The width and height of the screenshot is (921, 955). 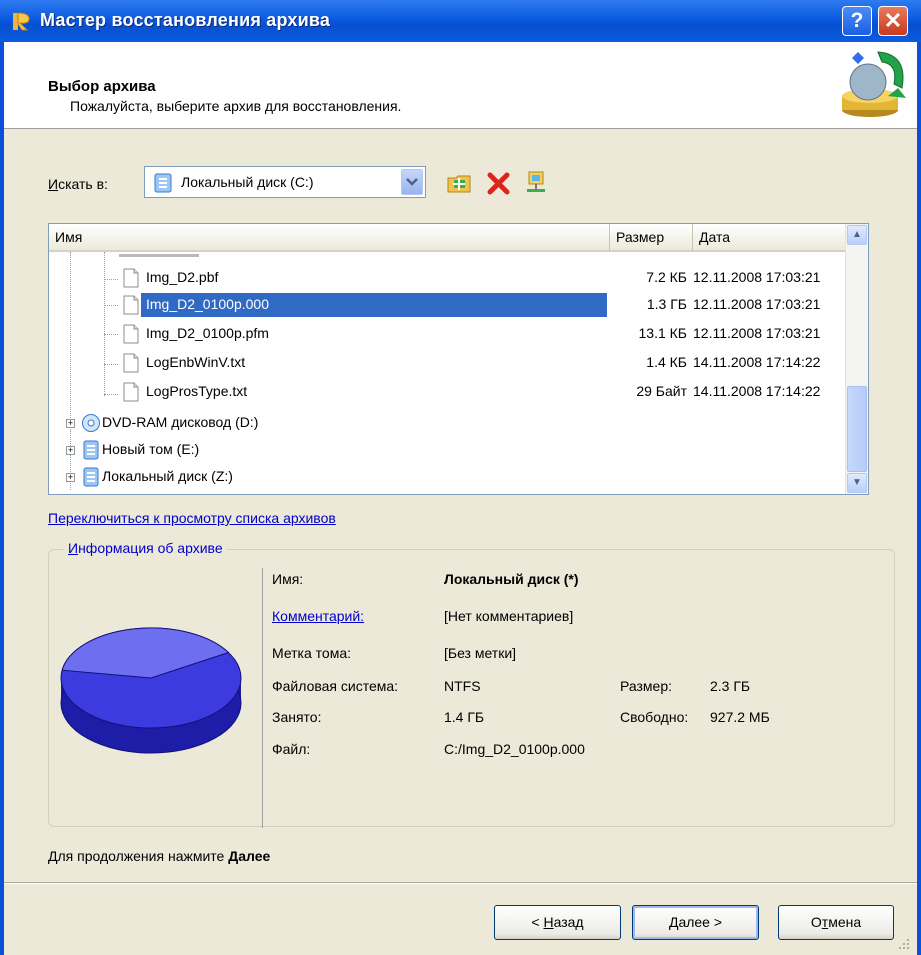 What do you see at coordinates (182, 277) in the screenshot?
I see `file-name: Img_D2.pbf` at bounding box center [182, 277].